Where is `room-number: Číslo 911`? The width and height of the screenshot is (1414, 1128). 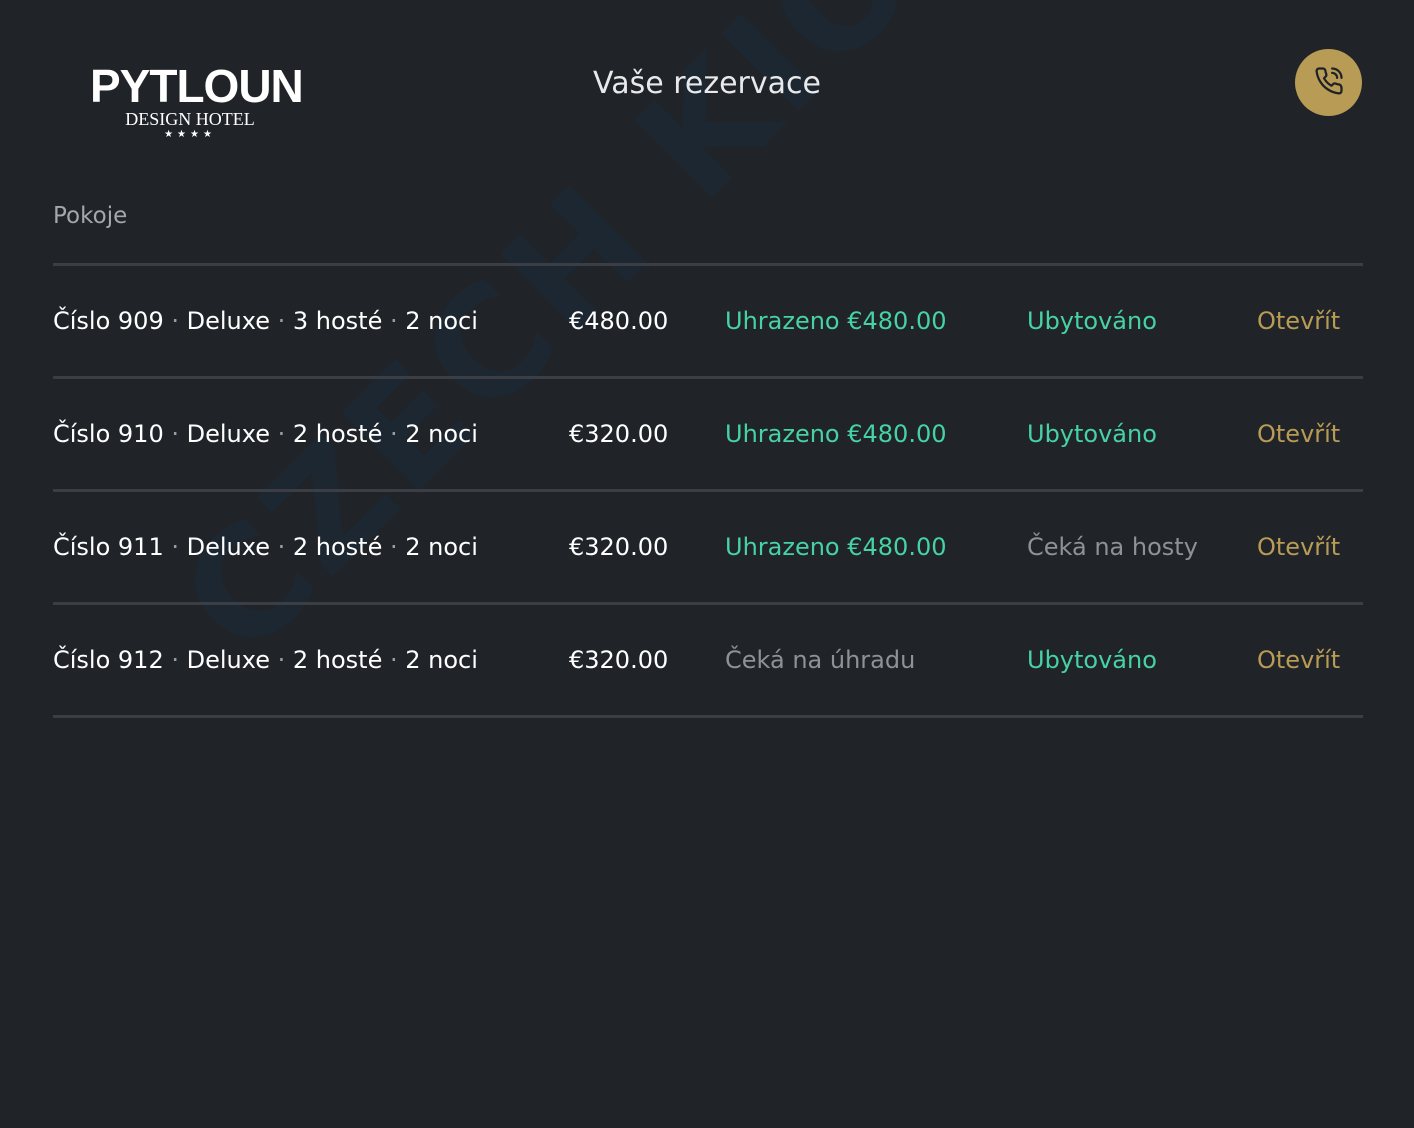 room-number: Číslo 911 is located at coordinates (108, 547).